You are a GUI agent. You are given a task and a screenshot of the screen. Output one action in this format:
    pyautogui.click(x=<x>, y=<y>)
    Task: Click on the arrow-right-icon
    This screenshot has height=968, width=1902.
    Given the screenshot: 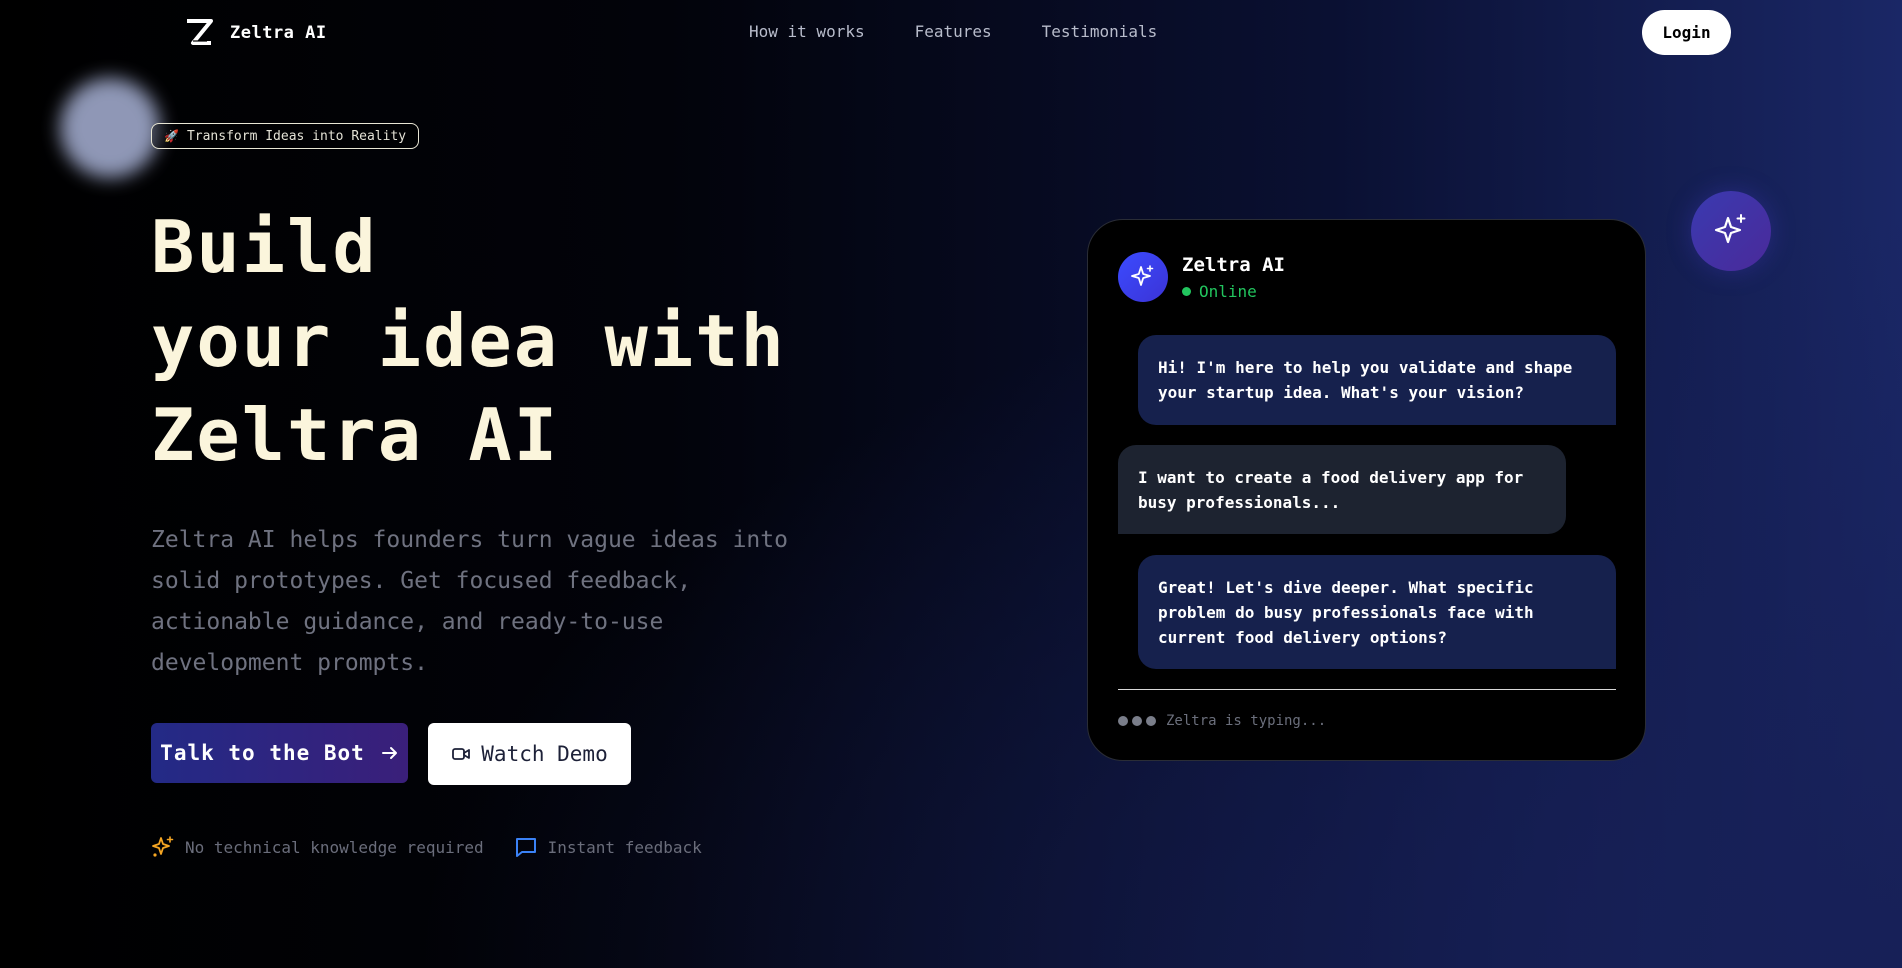 What is the action you would take?
    pyautogui.click(x=389, y=753)
    